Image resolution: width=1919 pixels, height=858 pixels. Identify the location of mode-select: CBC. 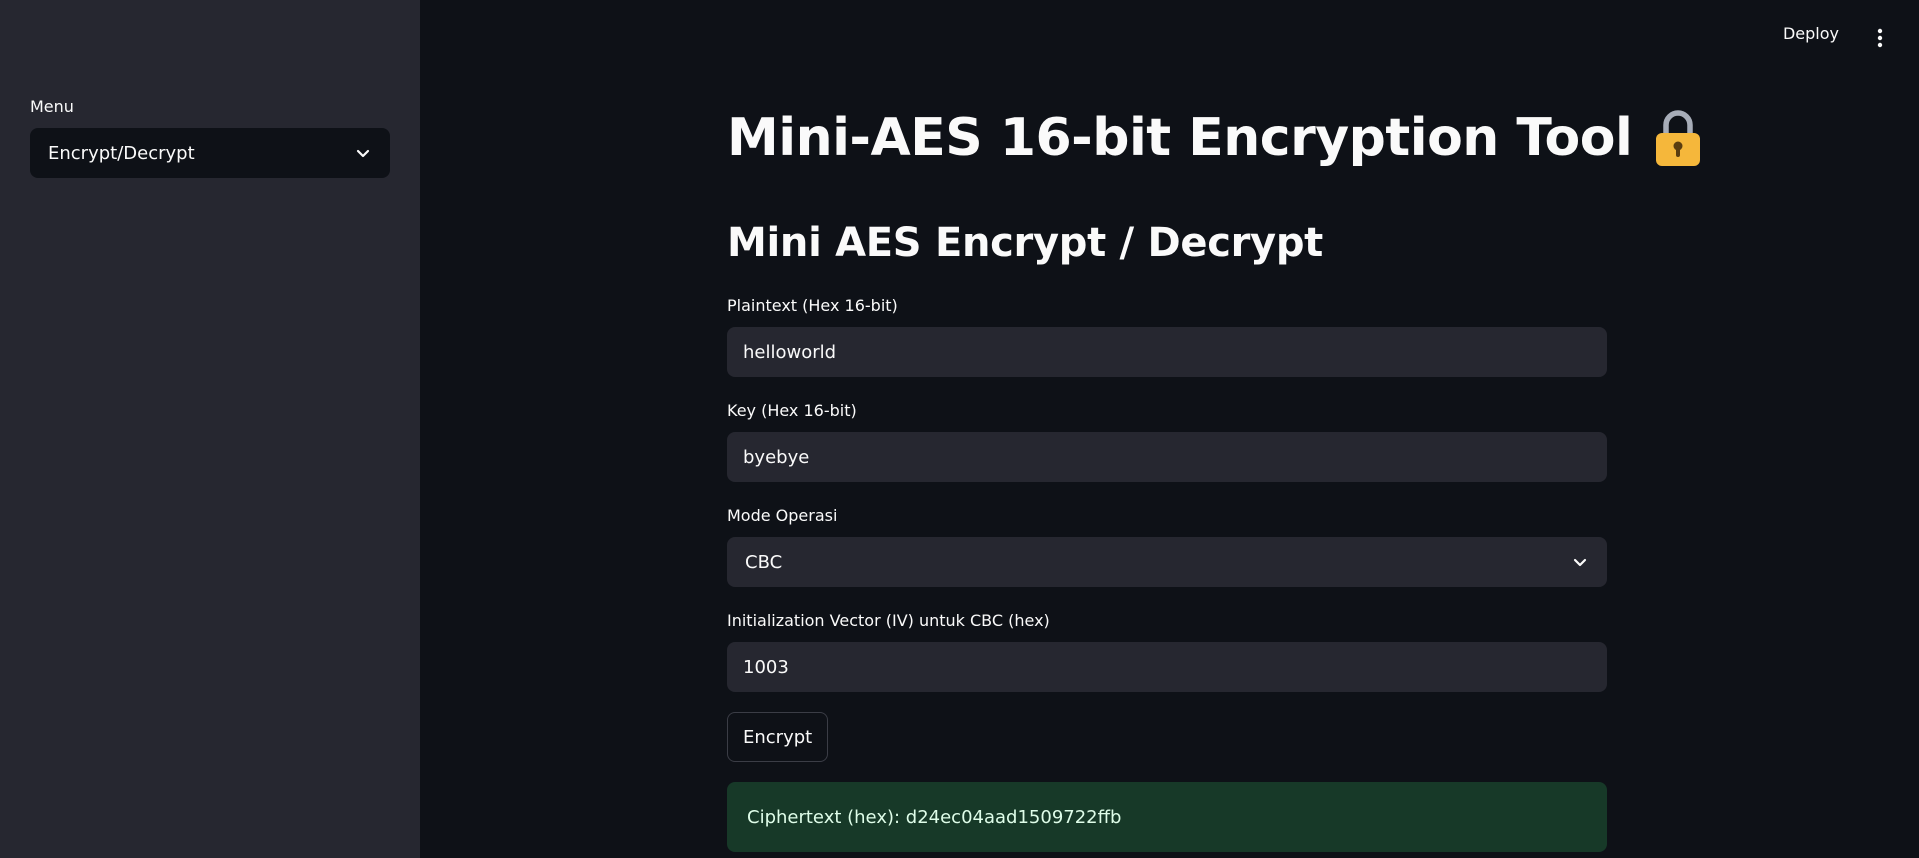
(1167, 562).